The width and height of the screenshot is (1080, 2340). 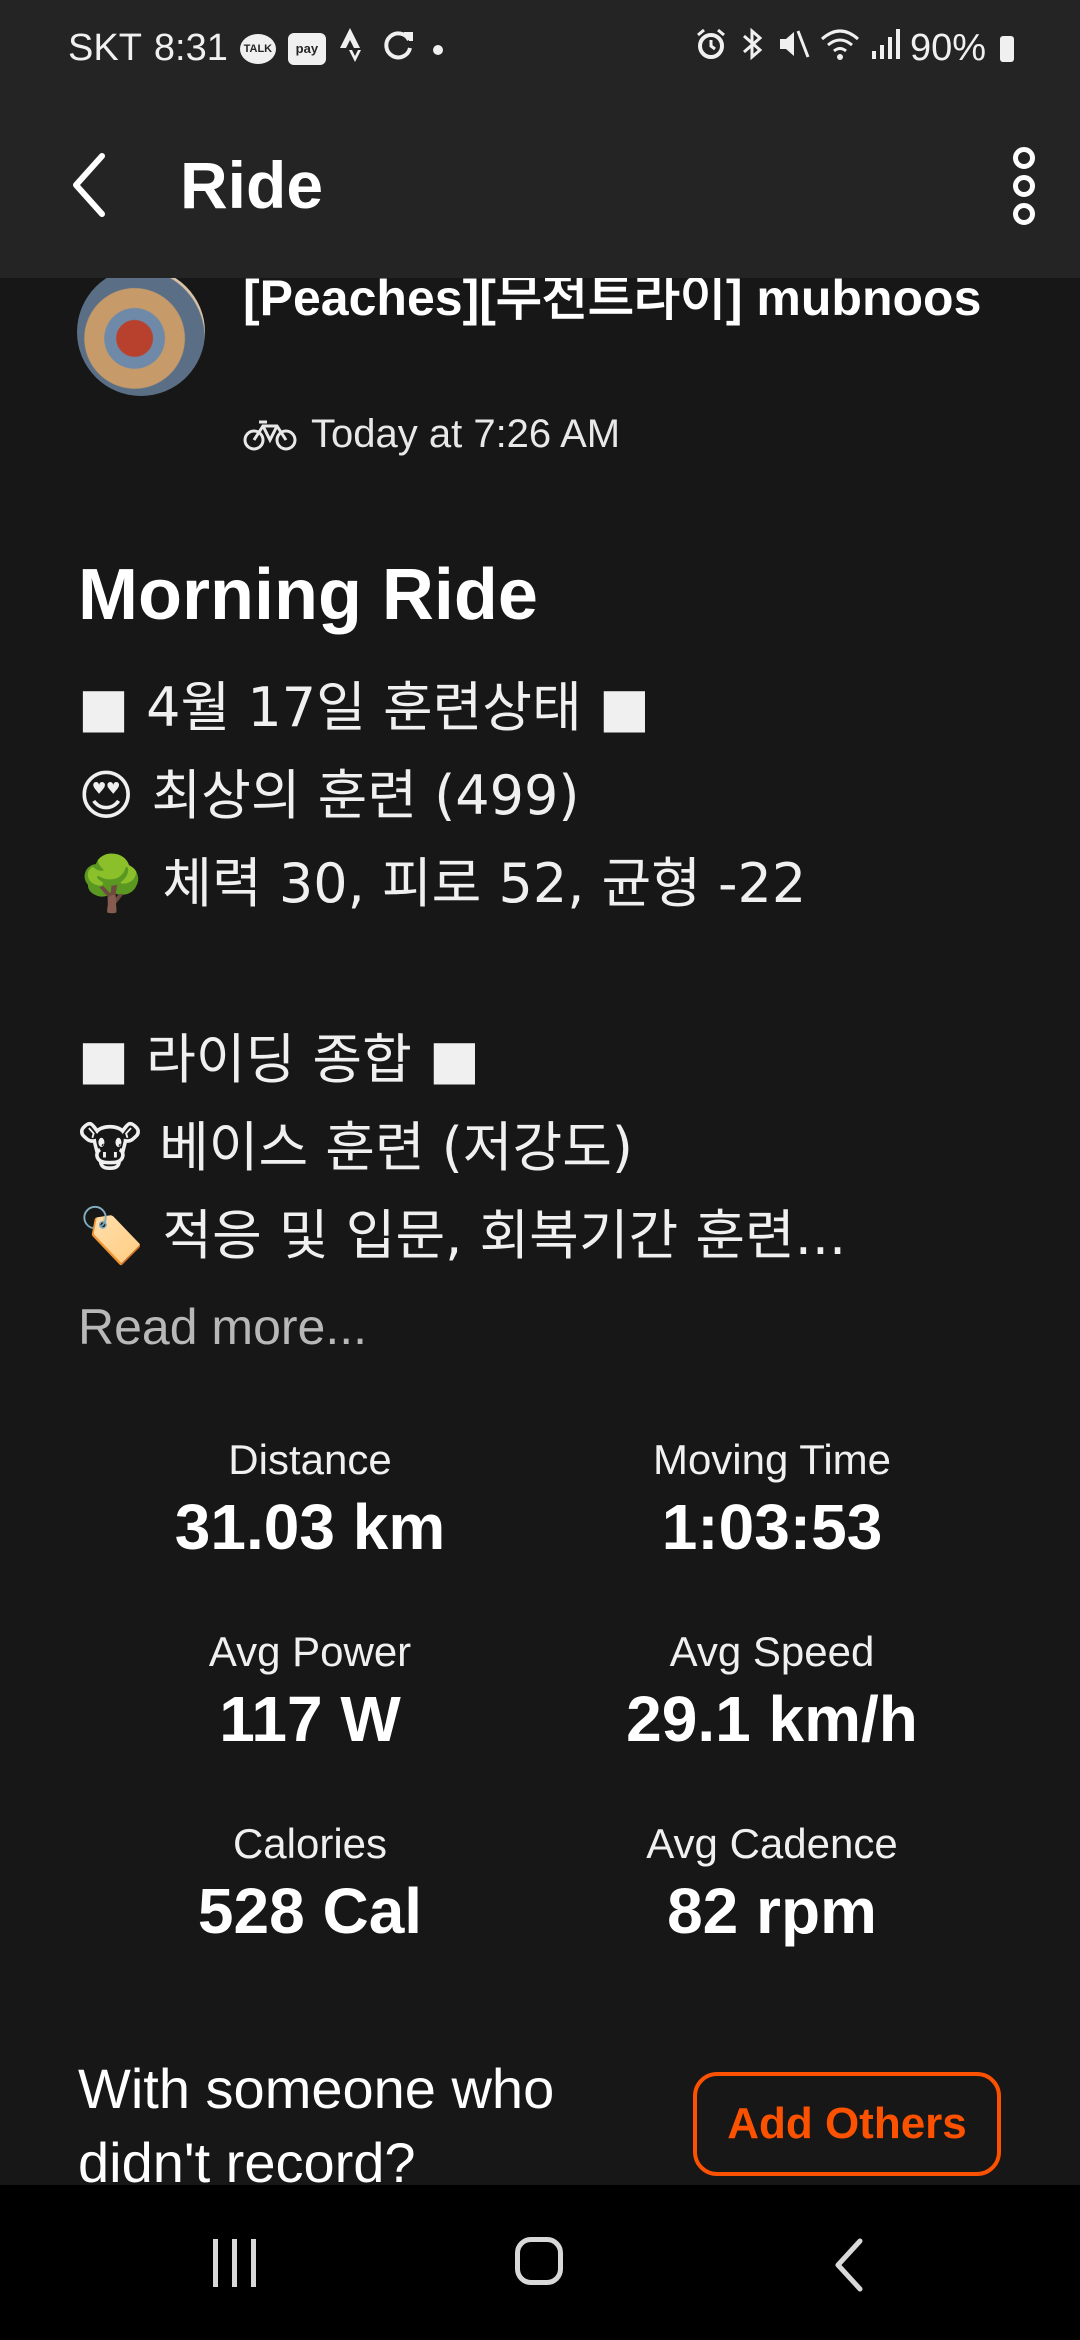 What do you see at coordinates (252, 185) in the screenshot?
I see `page-title: Ride` at bounding box center [252, 185].